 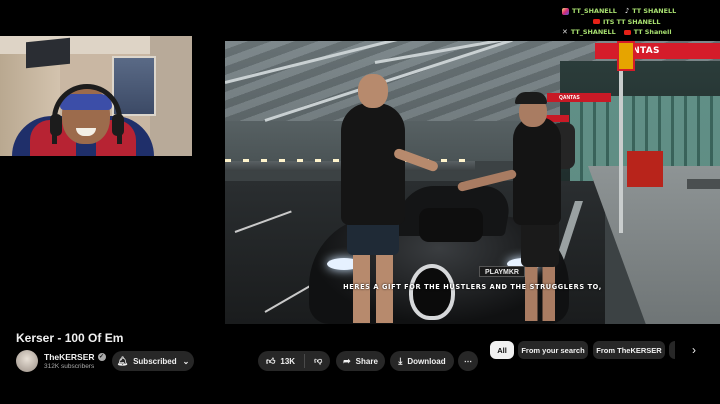 What do you see at coordinates (540, 293) in the screenshot?
I see `man-right-legs` at bounding box center [540, 293].